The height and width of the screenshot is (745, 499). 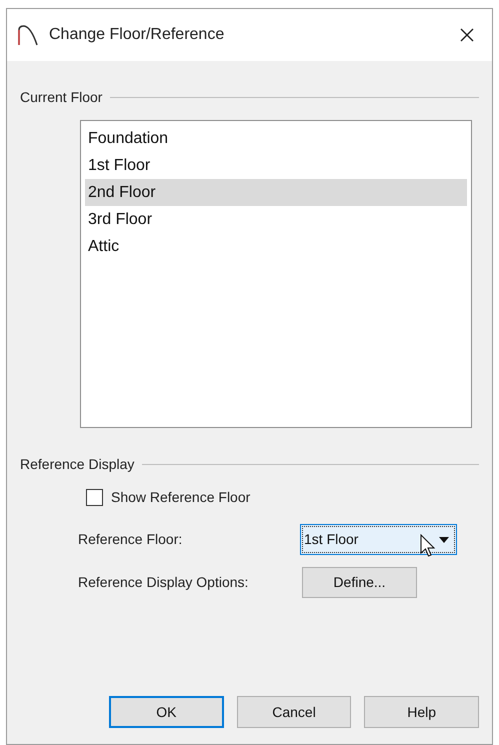 What do you see at coordinates (166, 712) in the screenshot?
I see `dialog-button: OK` at bounding box center [166, 712].